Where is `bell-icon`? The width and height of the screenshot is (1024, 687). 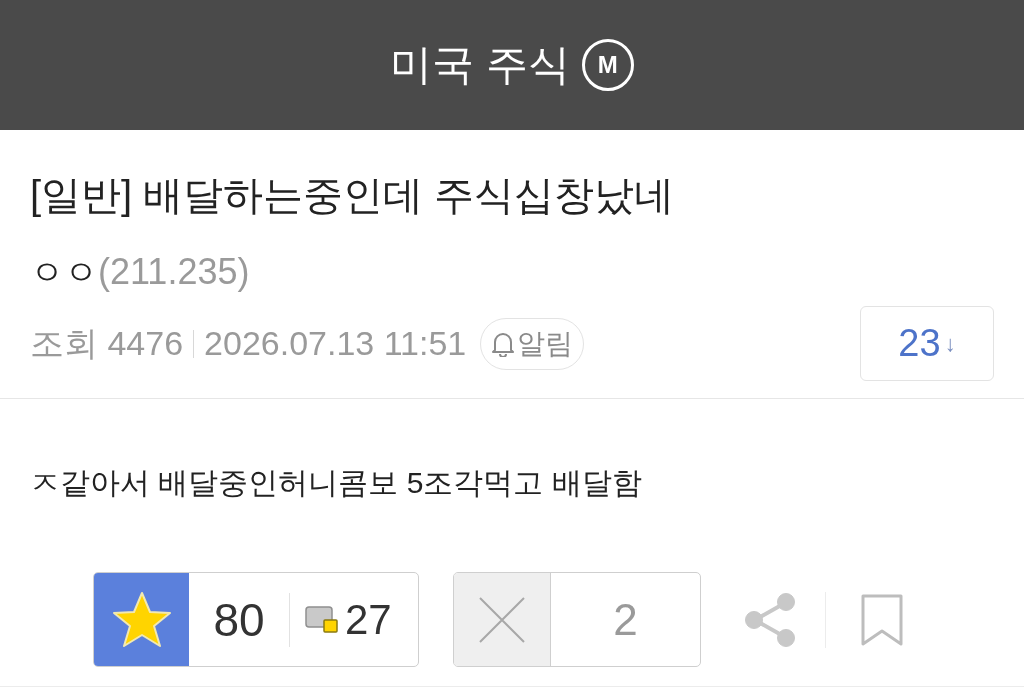 bell-icon is located at coordinates (503, 343).